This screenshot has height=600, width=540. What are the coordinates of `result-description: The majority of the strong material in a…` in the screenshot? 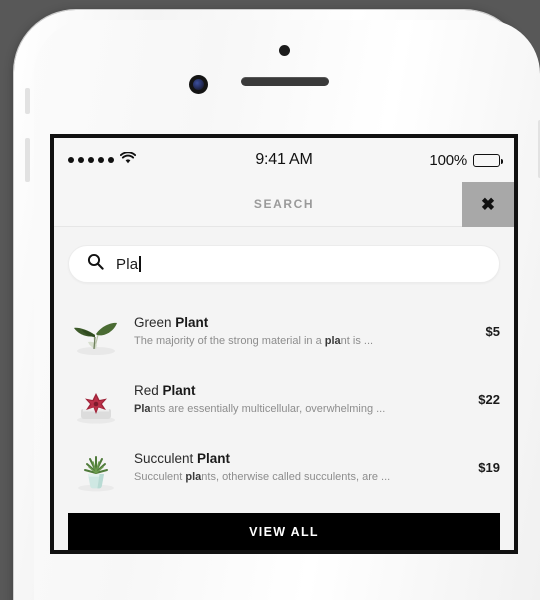 It's located at (301, 341).